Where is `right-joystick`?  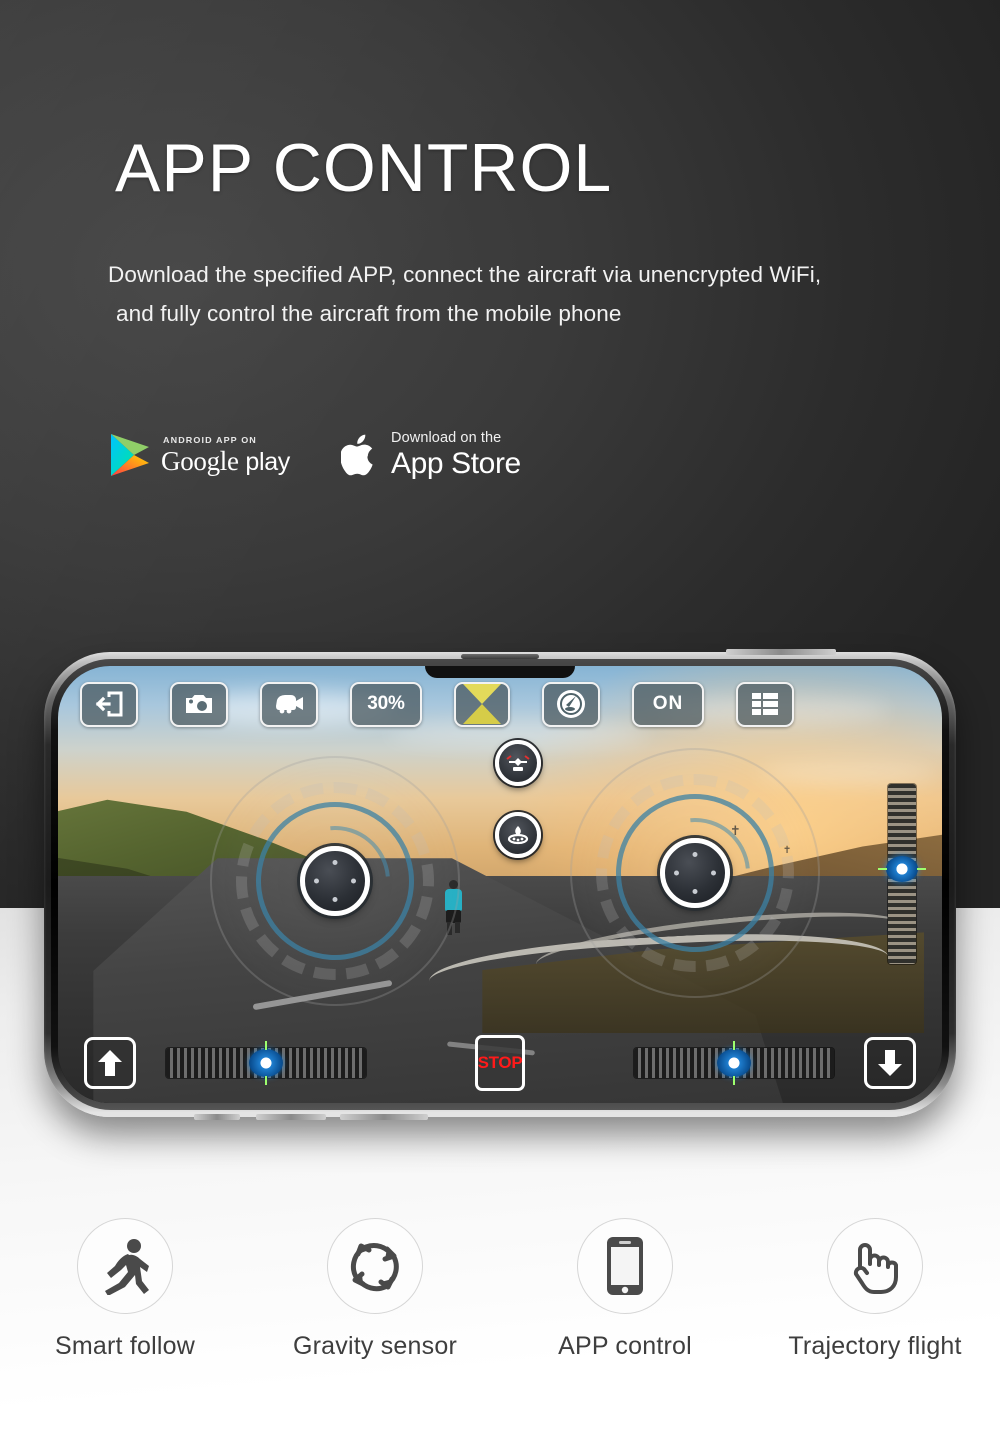
right-joystick is located at coordinates (695, 873).